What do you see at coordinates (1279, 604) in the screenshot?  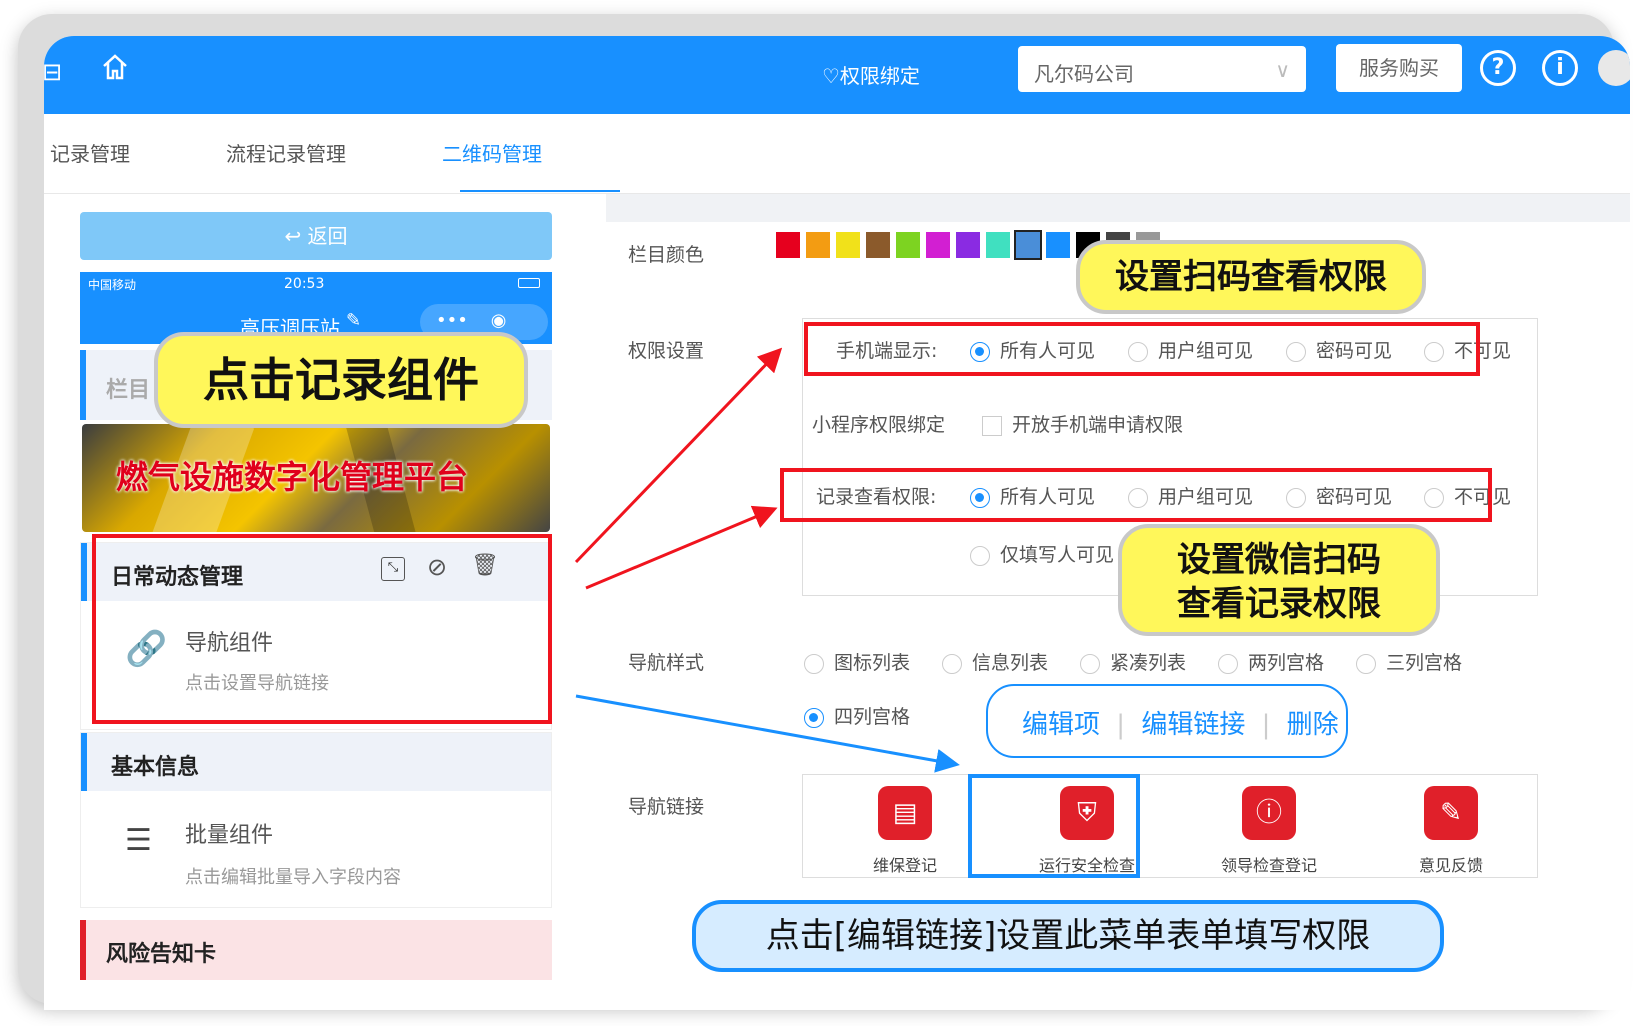 I see `callout-line-2: 查看记录权限` at bounding box center [1279, 604].